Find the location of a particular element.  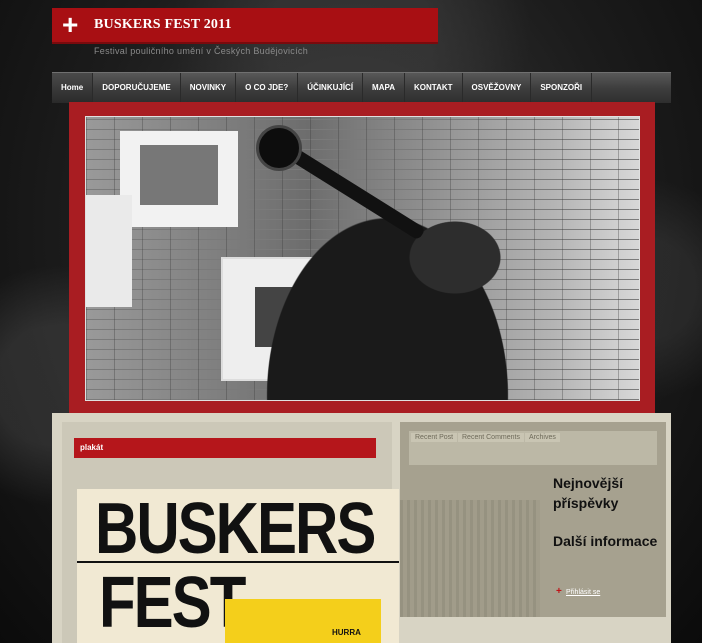

musician-silhouette is located at coordinates (401, 288).